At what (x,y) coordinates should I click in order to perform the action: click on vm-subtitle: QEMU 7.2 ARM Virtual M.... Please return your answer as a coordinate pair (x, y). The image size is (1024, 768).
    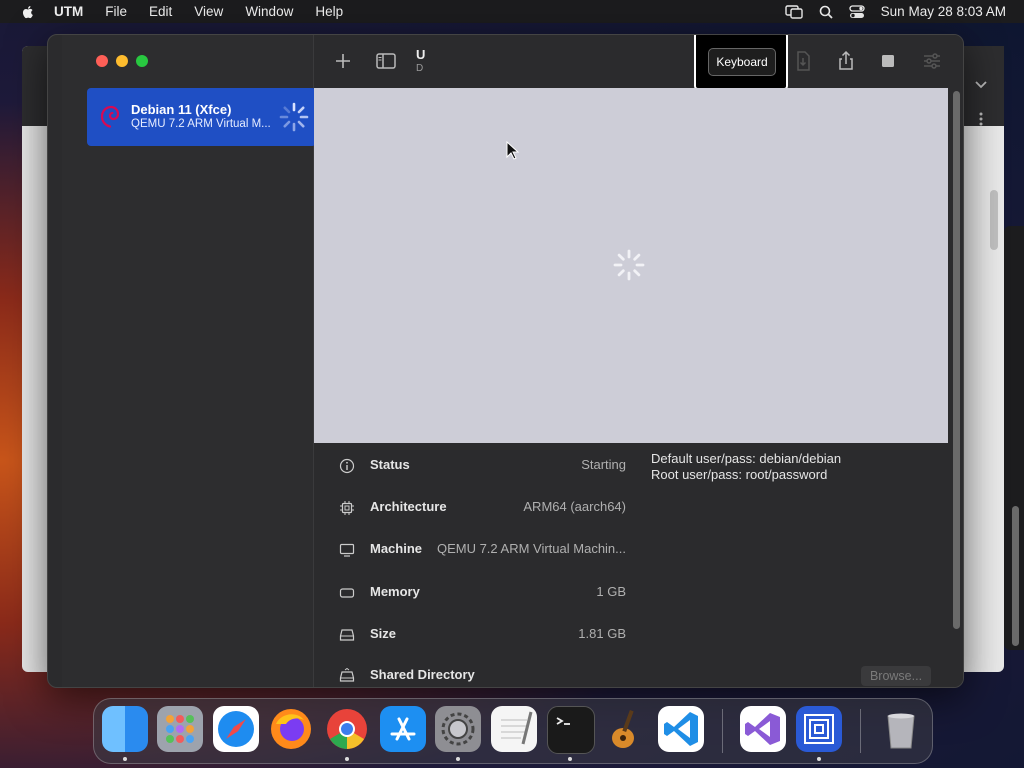
    Looking at the image, I should click on (201, 124).